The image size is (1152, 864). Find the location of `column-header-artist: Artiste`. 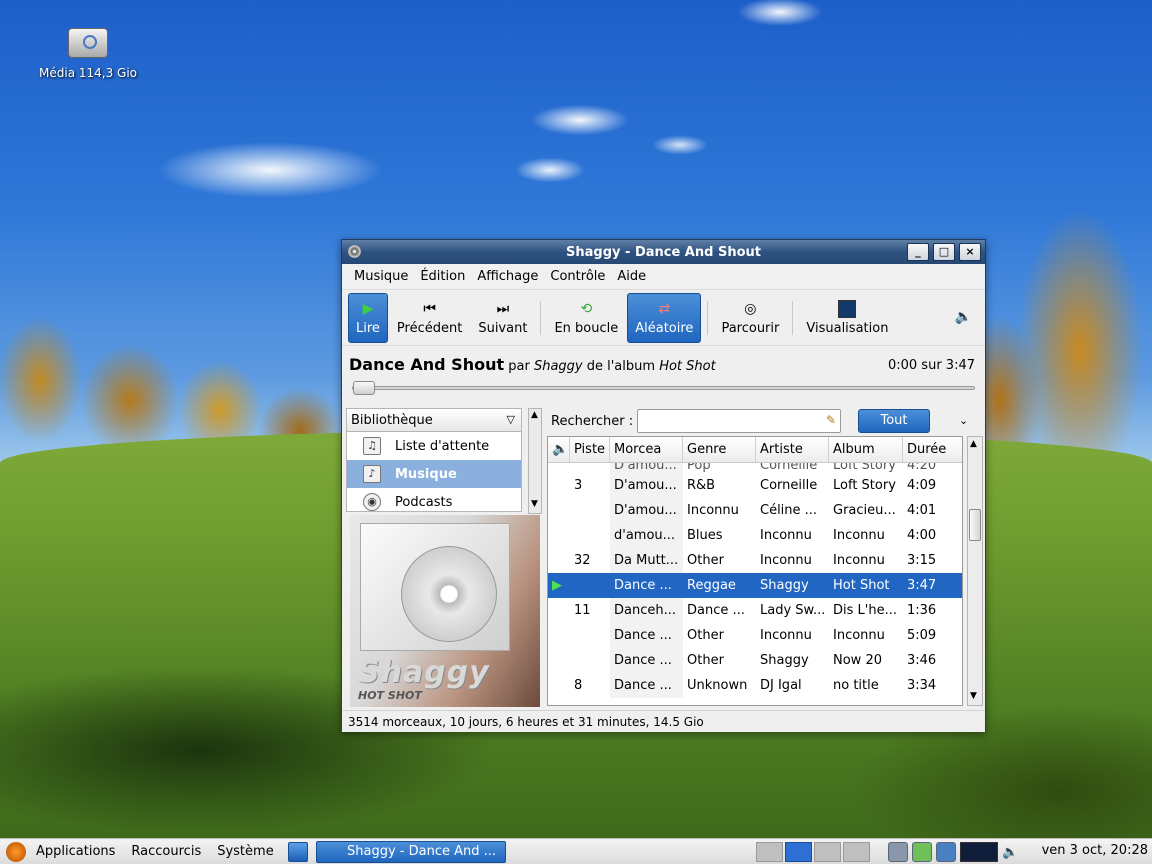

column-header-artist: Artiste is located at coordinates (792, 449).